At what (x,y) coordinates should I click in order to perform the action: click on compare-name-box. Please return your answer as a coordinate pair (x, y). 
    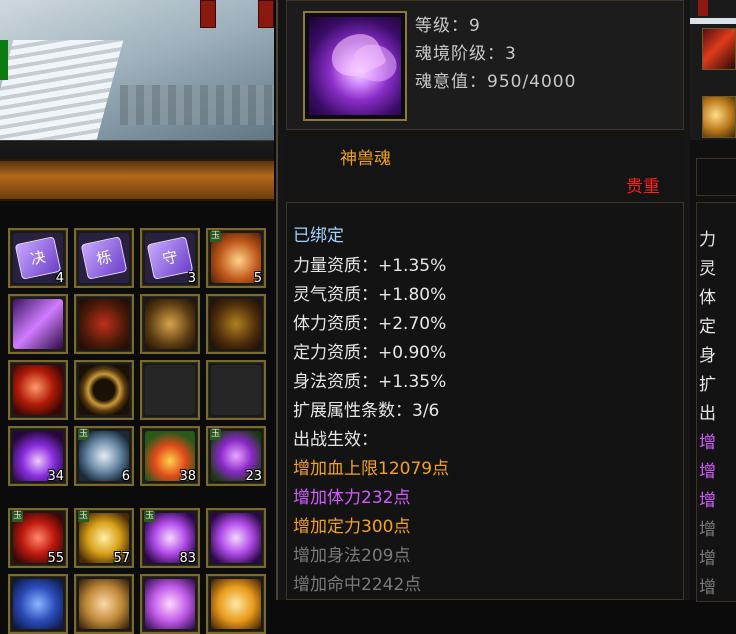
    Looking at the image, I should click on (716, 177).